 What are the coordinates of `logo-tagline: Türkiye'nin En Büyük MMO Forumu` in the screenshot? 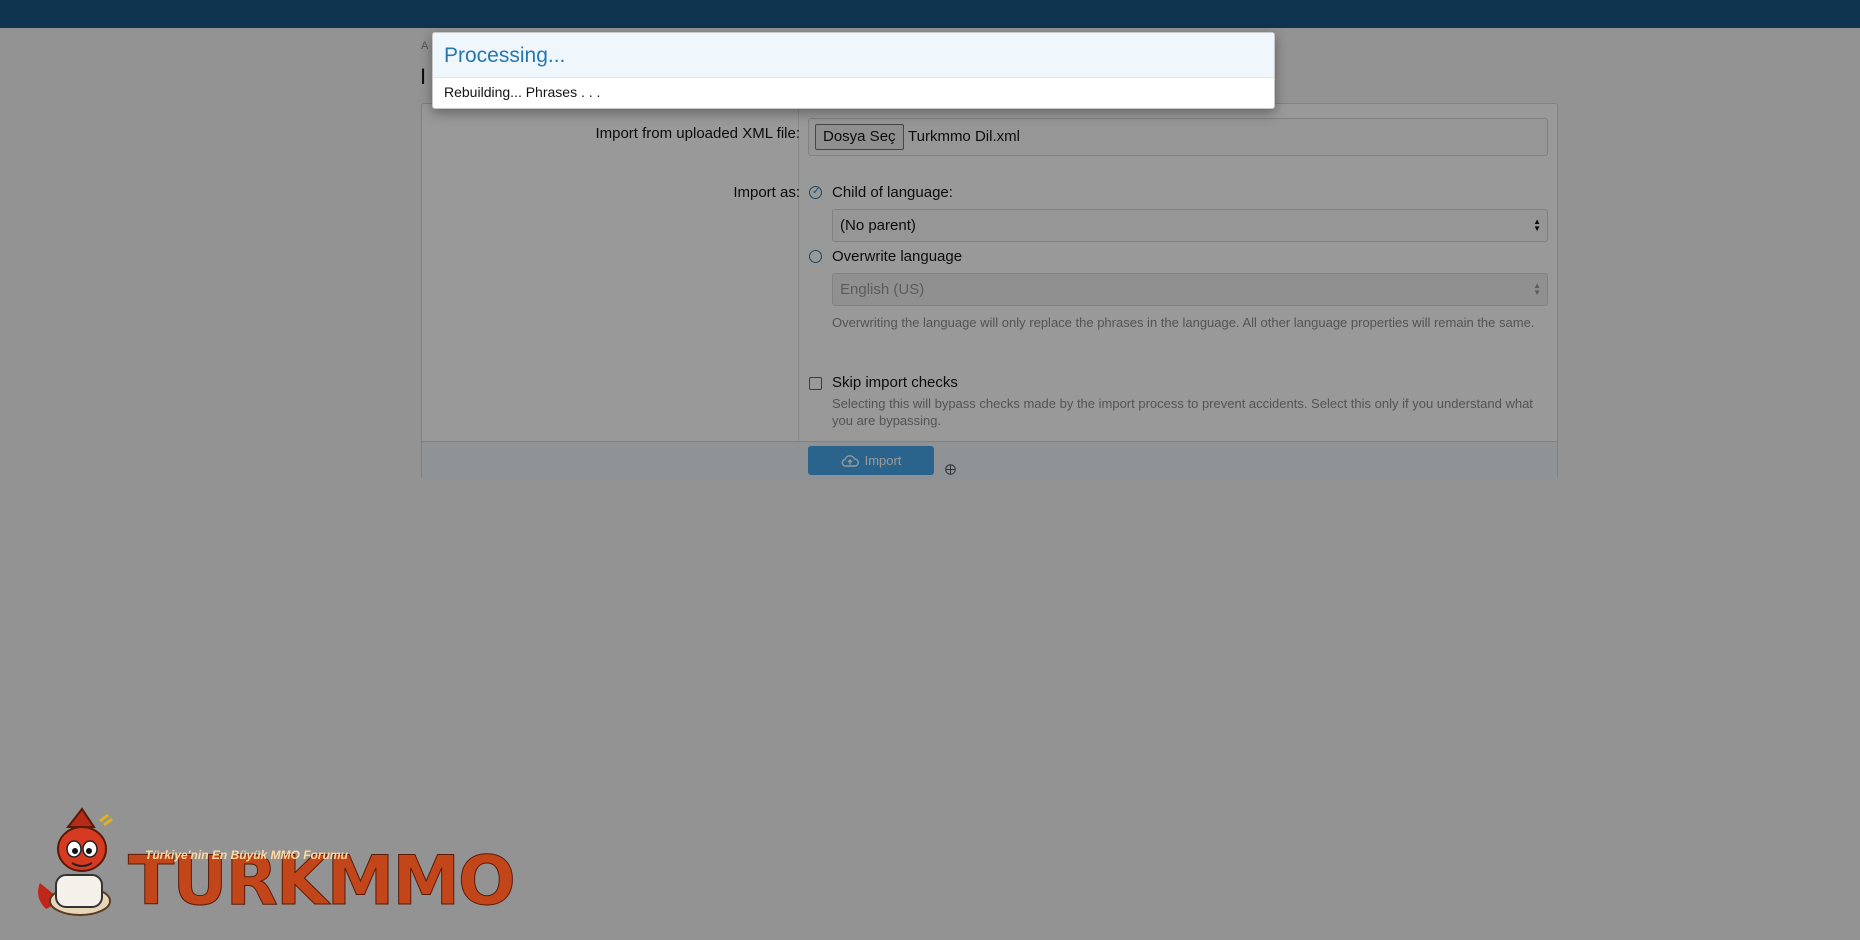 It's located at (246, 855).